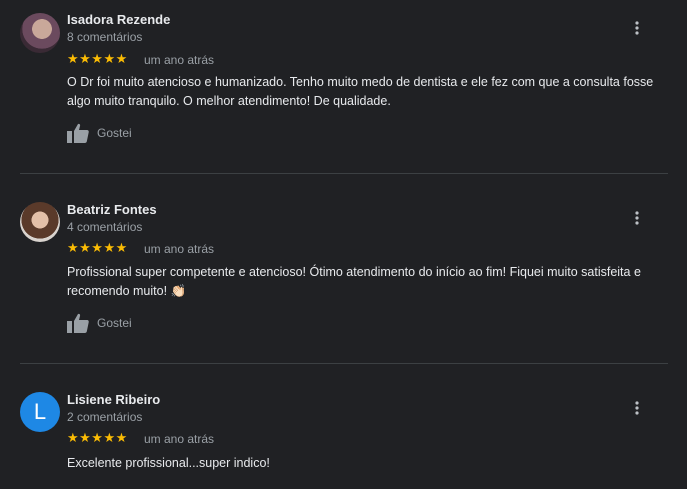  Describe the element at coordinates (105, 227) in the screenshot. I see `reviewer-review-count: 4 comentários` at that location.